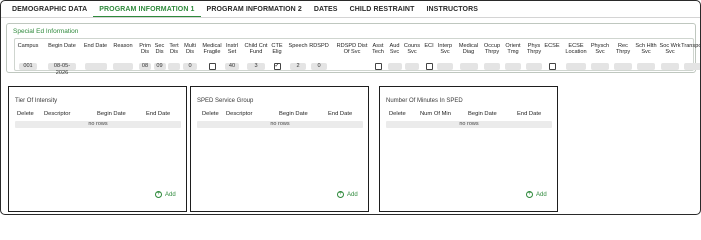 Image resolution: width=701 pixels, height=240 pixels. Describe the element at coordinates (254, 11) in the screenshot. I see `tab-program-information-2: PROGRAM INFORMATION 2` at that location.